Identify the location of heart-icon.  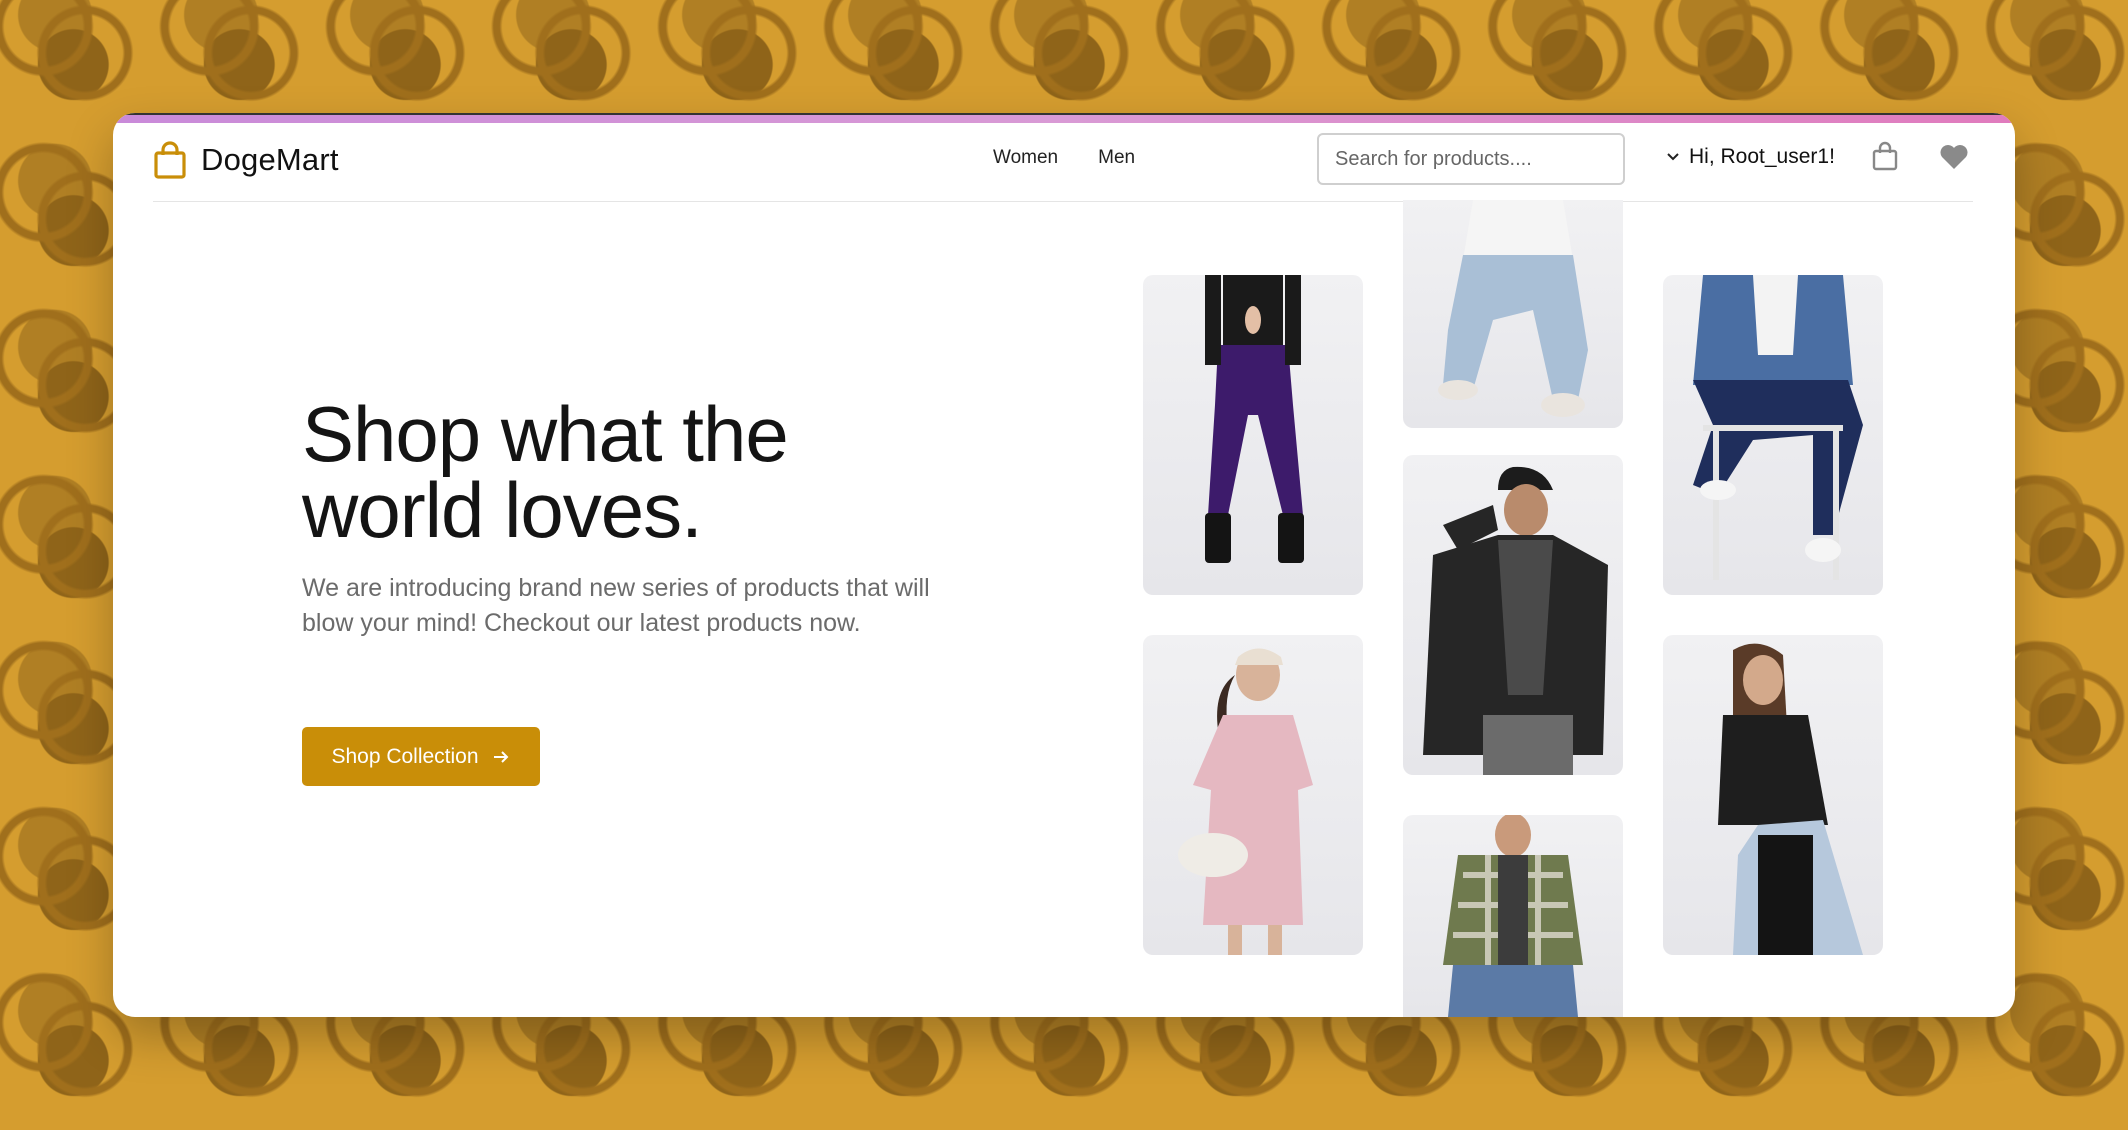
(1954, 157).